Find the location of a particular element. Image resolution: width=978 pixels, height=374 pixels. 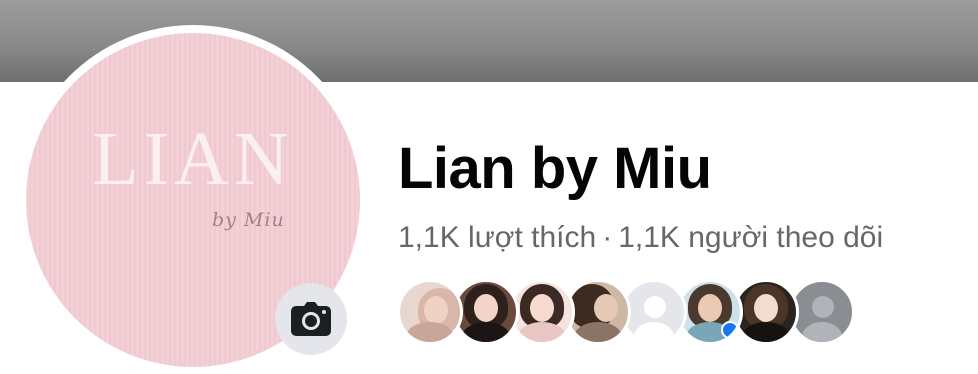

verified-badge-icon is located at coordinates (730, 330).